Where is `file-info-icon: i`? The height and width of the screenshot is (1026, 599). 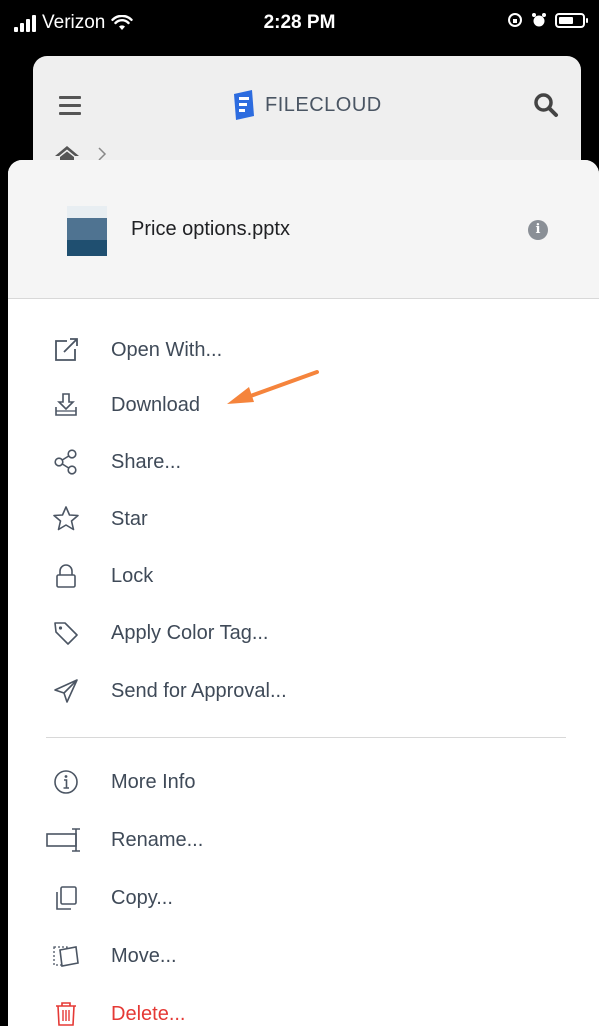
file-info-icon: i is located at coordinates (538, 230).